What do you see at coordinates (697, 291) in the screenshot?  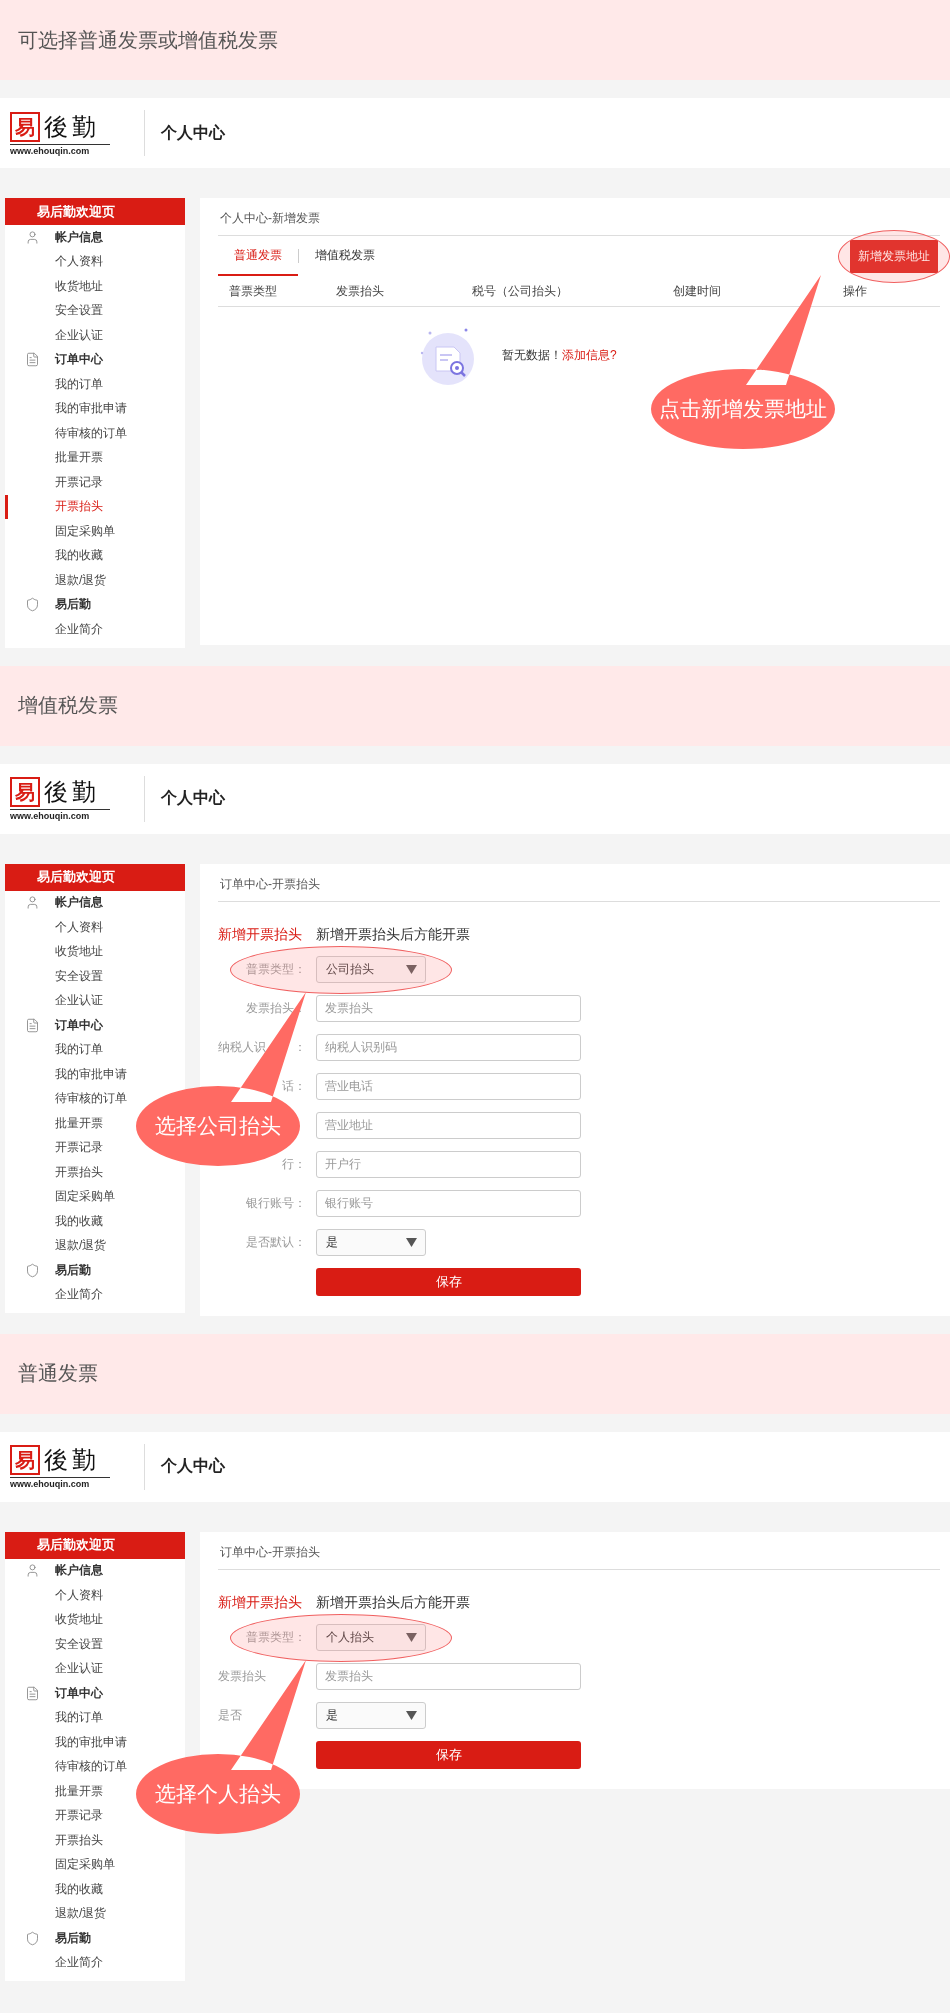 I see `column-header: 创建时间` at bounding box center [697, 291].